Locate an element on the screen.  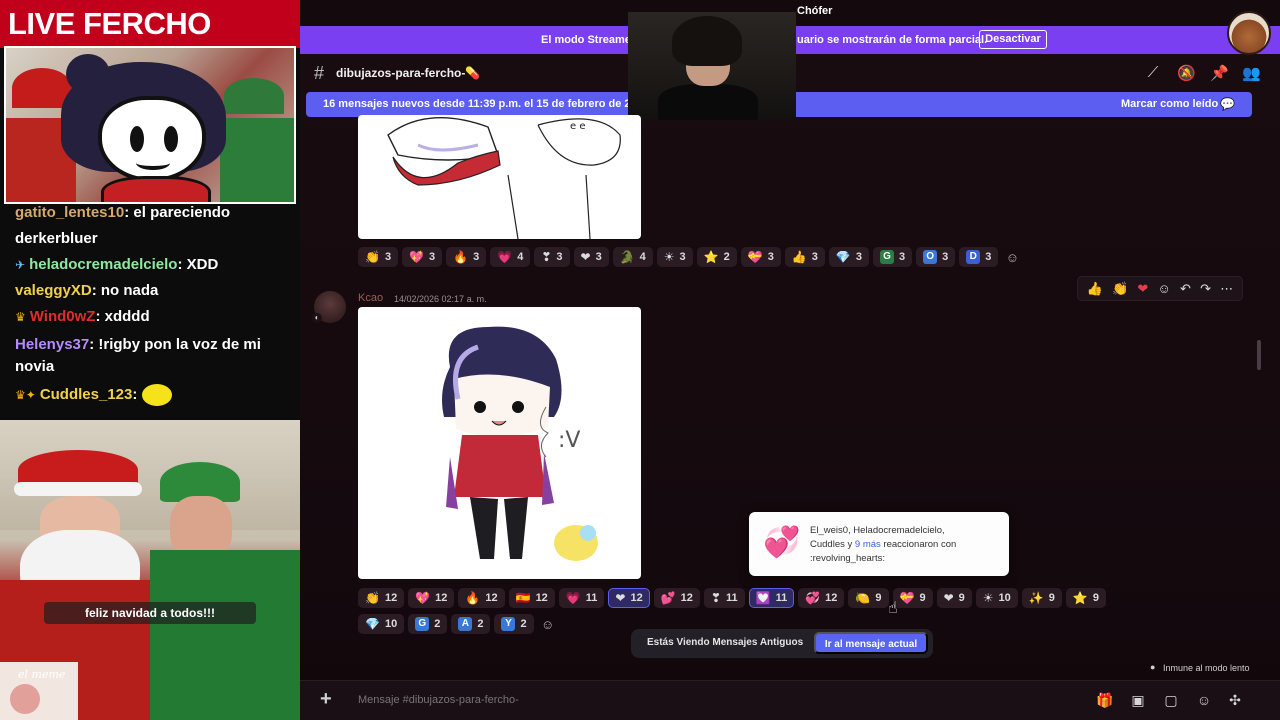
reaction-pill: 🐊 4 is located at coordinates (632, 257).